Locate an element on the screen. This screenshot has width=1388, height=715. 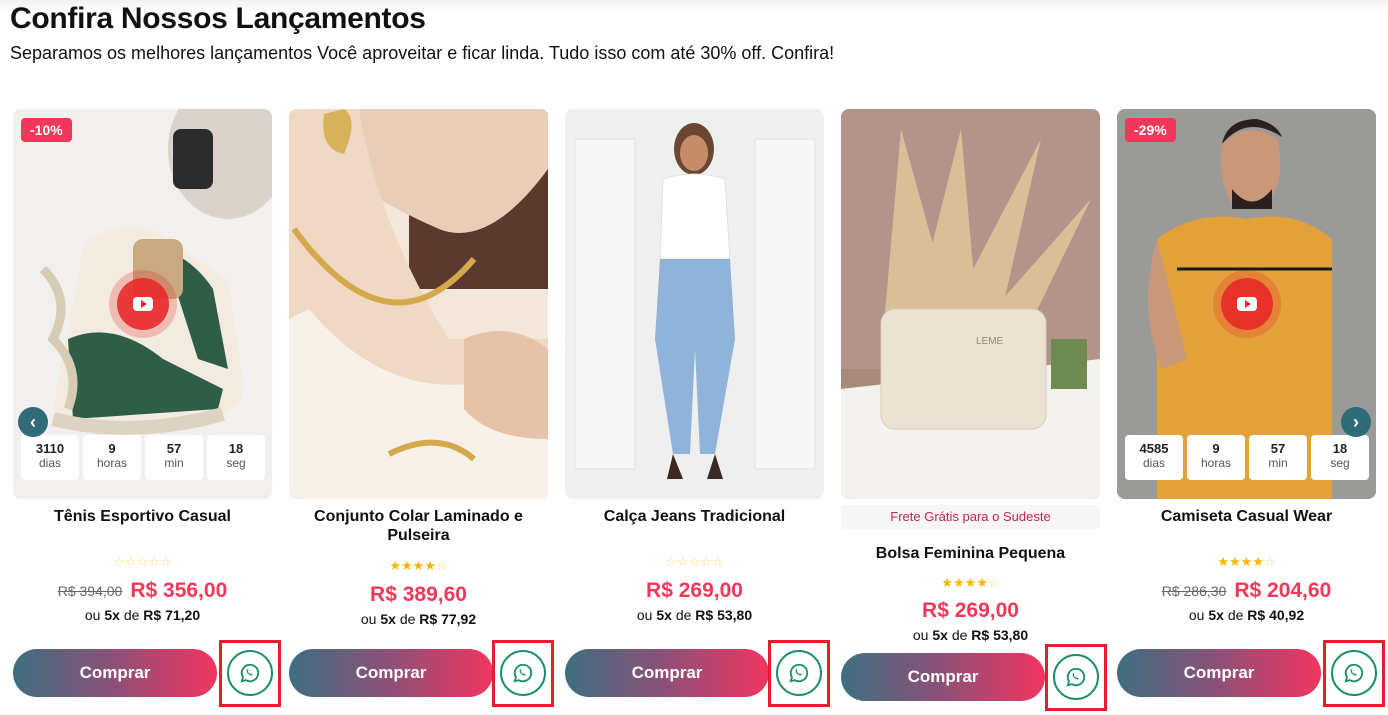
product-image: LEME is located at coordinates (970, 304).